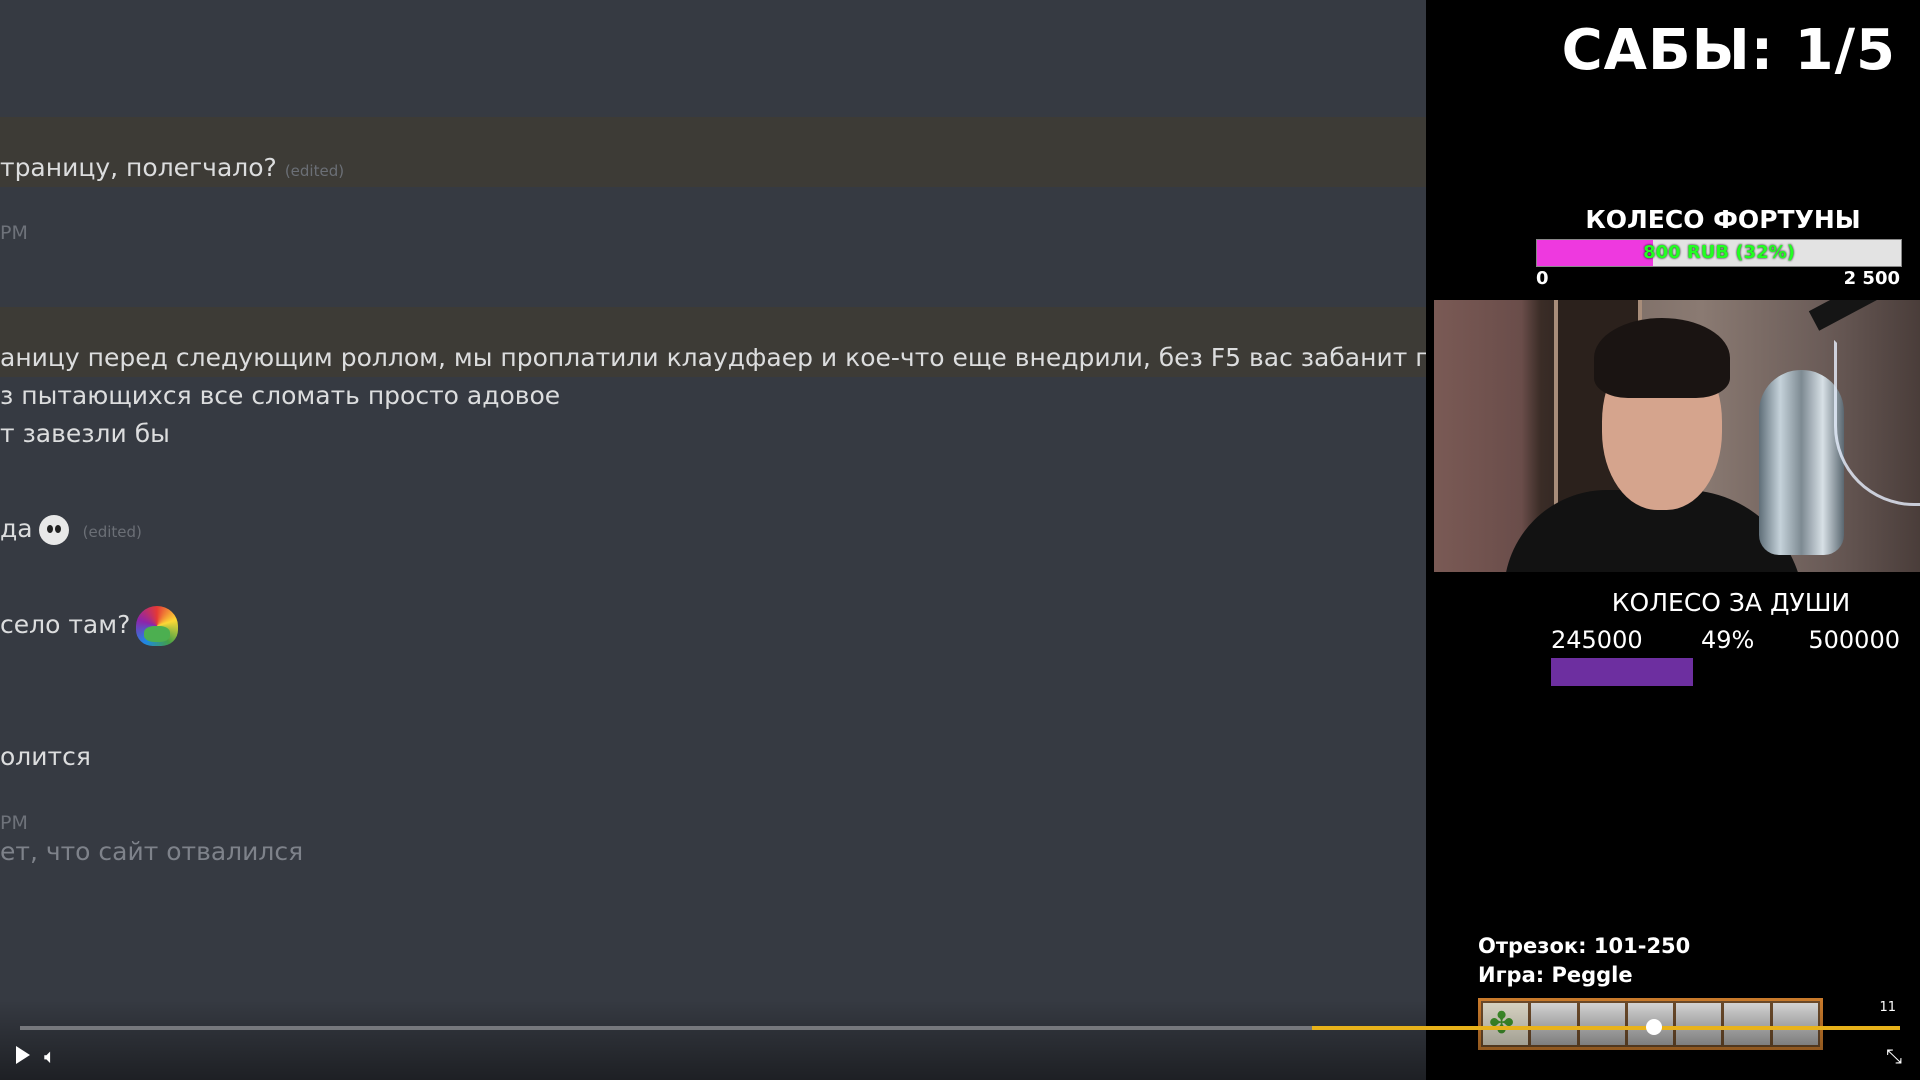 This screenshot has width=1920, height=1080. Describe the element at coordinates (1864, 315) in the screenshot. I see `mic-arm` at that location.